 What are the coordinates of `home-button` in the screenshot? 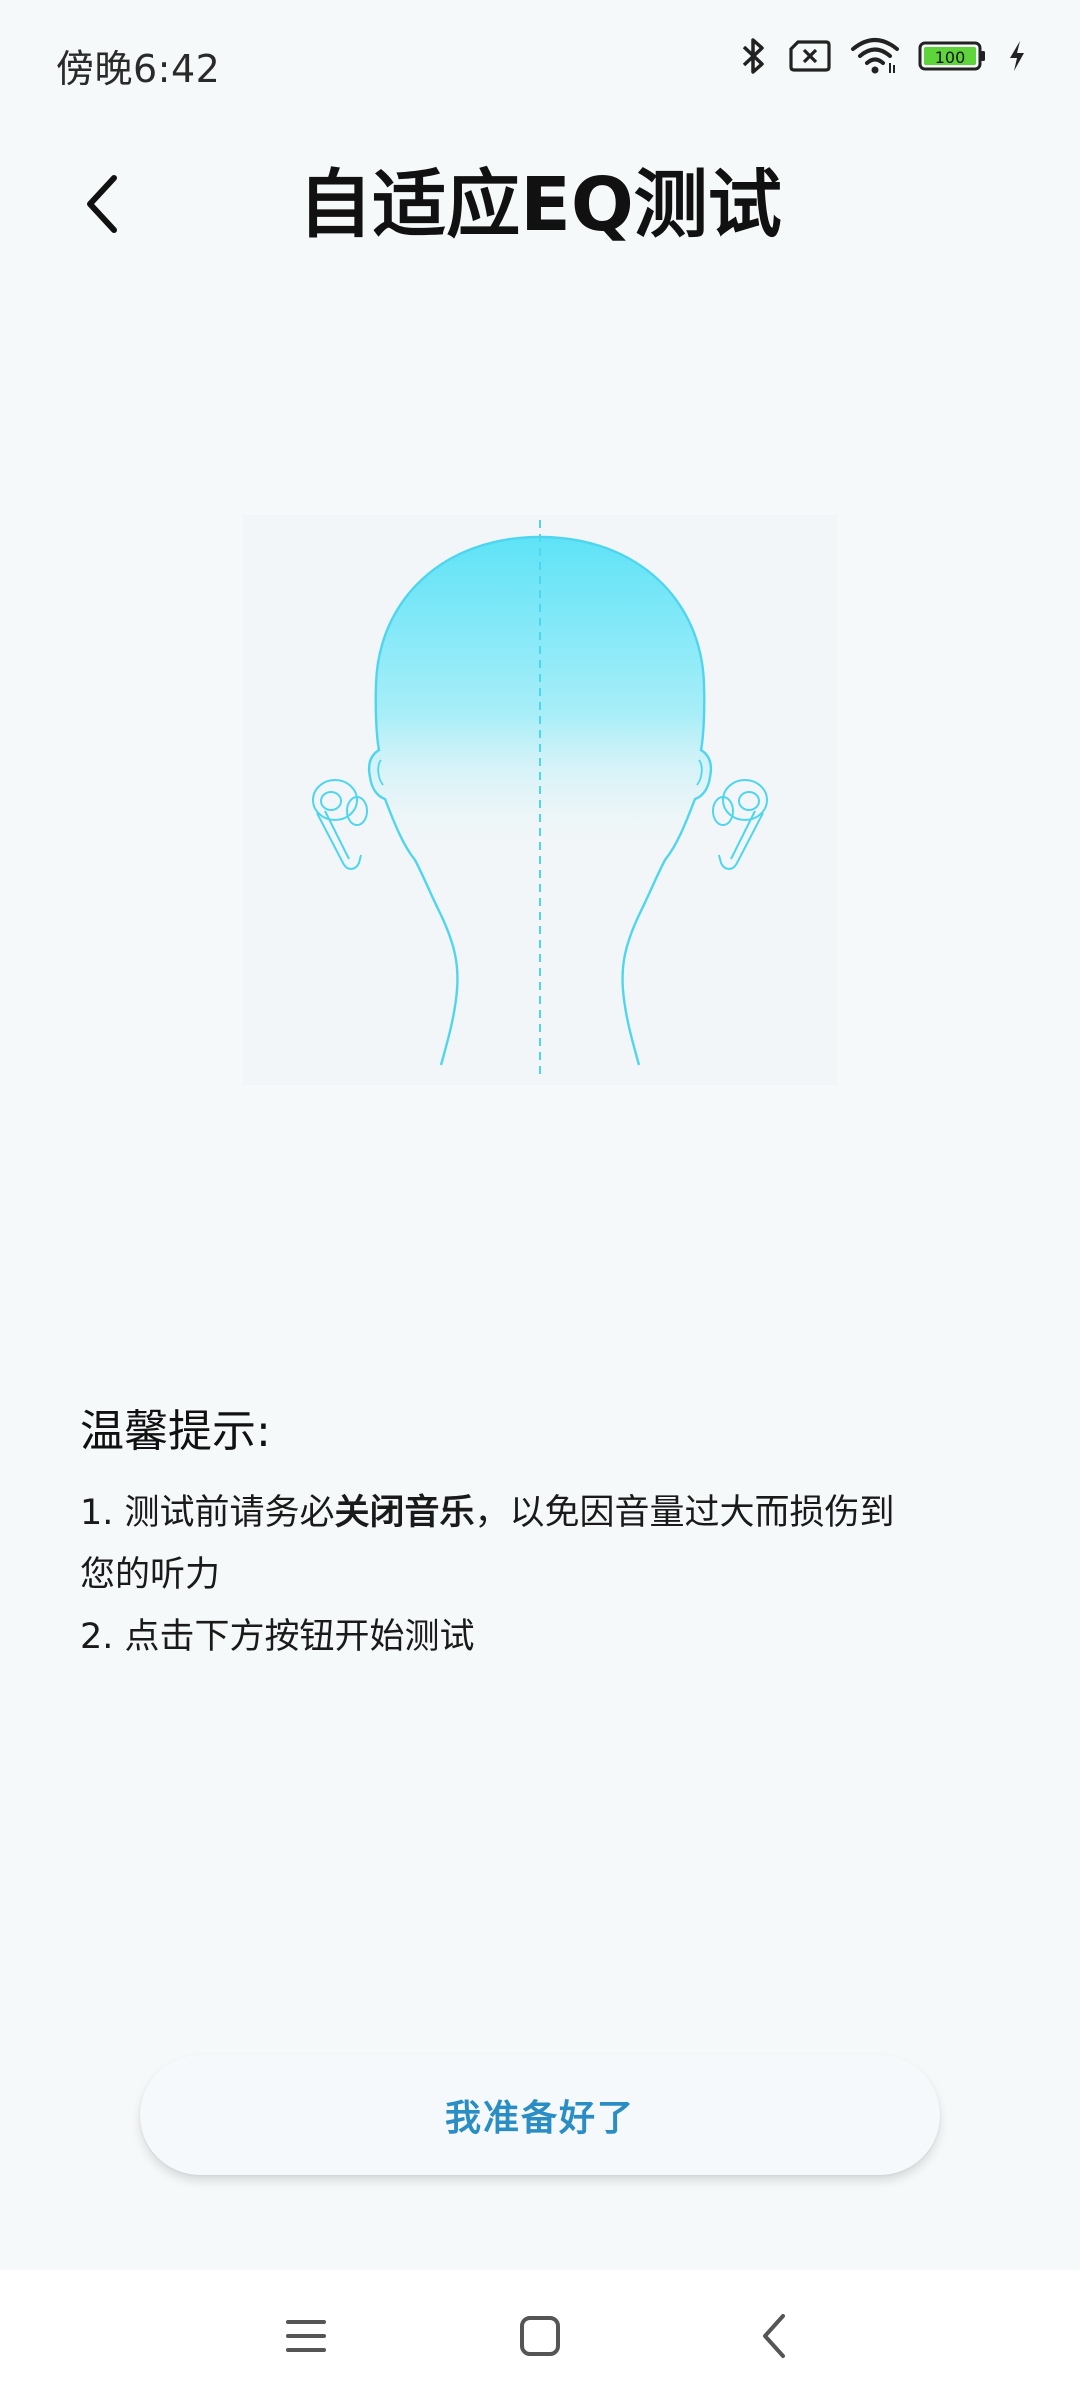 It's located at (540, 2338).